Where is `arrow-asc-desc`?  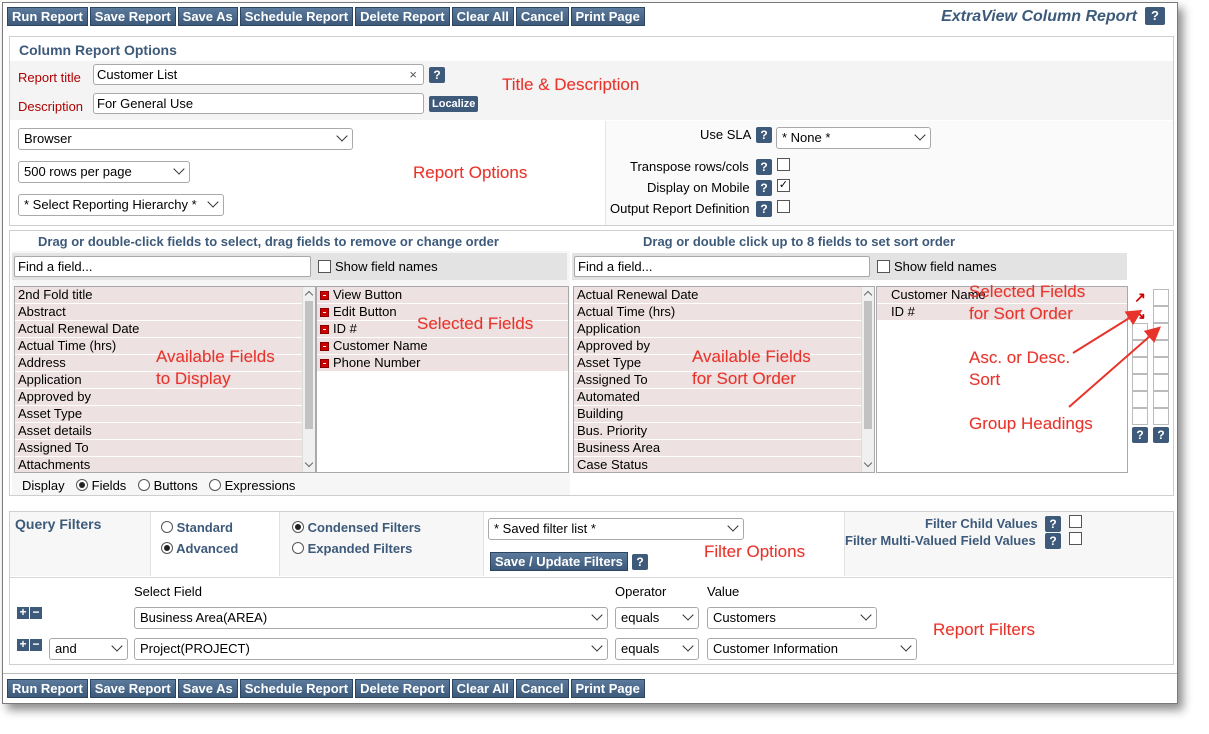
arrow-asc-desc is located at coordinates (1107, 331).